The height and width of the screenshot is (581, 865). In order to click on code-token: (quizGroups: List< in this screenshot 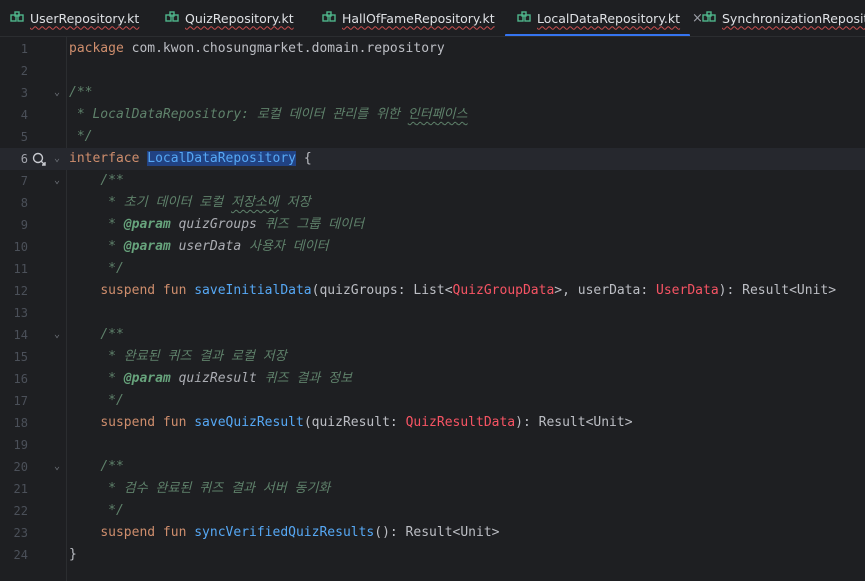, I will do `click(382, 290)`.